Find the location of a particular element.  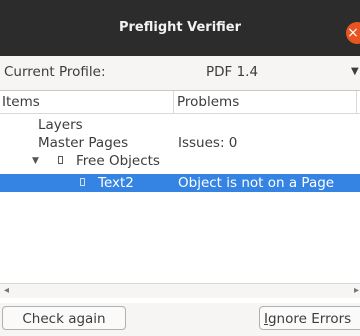

tree-row-free-objects: ▼ Free Objects is located at coordinates (180, 161).